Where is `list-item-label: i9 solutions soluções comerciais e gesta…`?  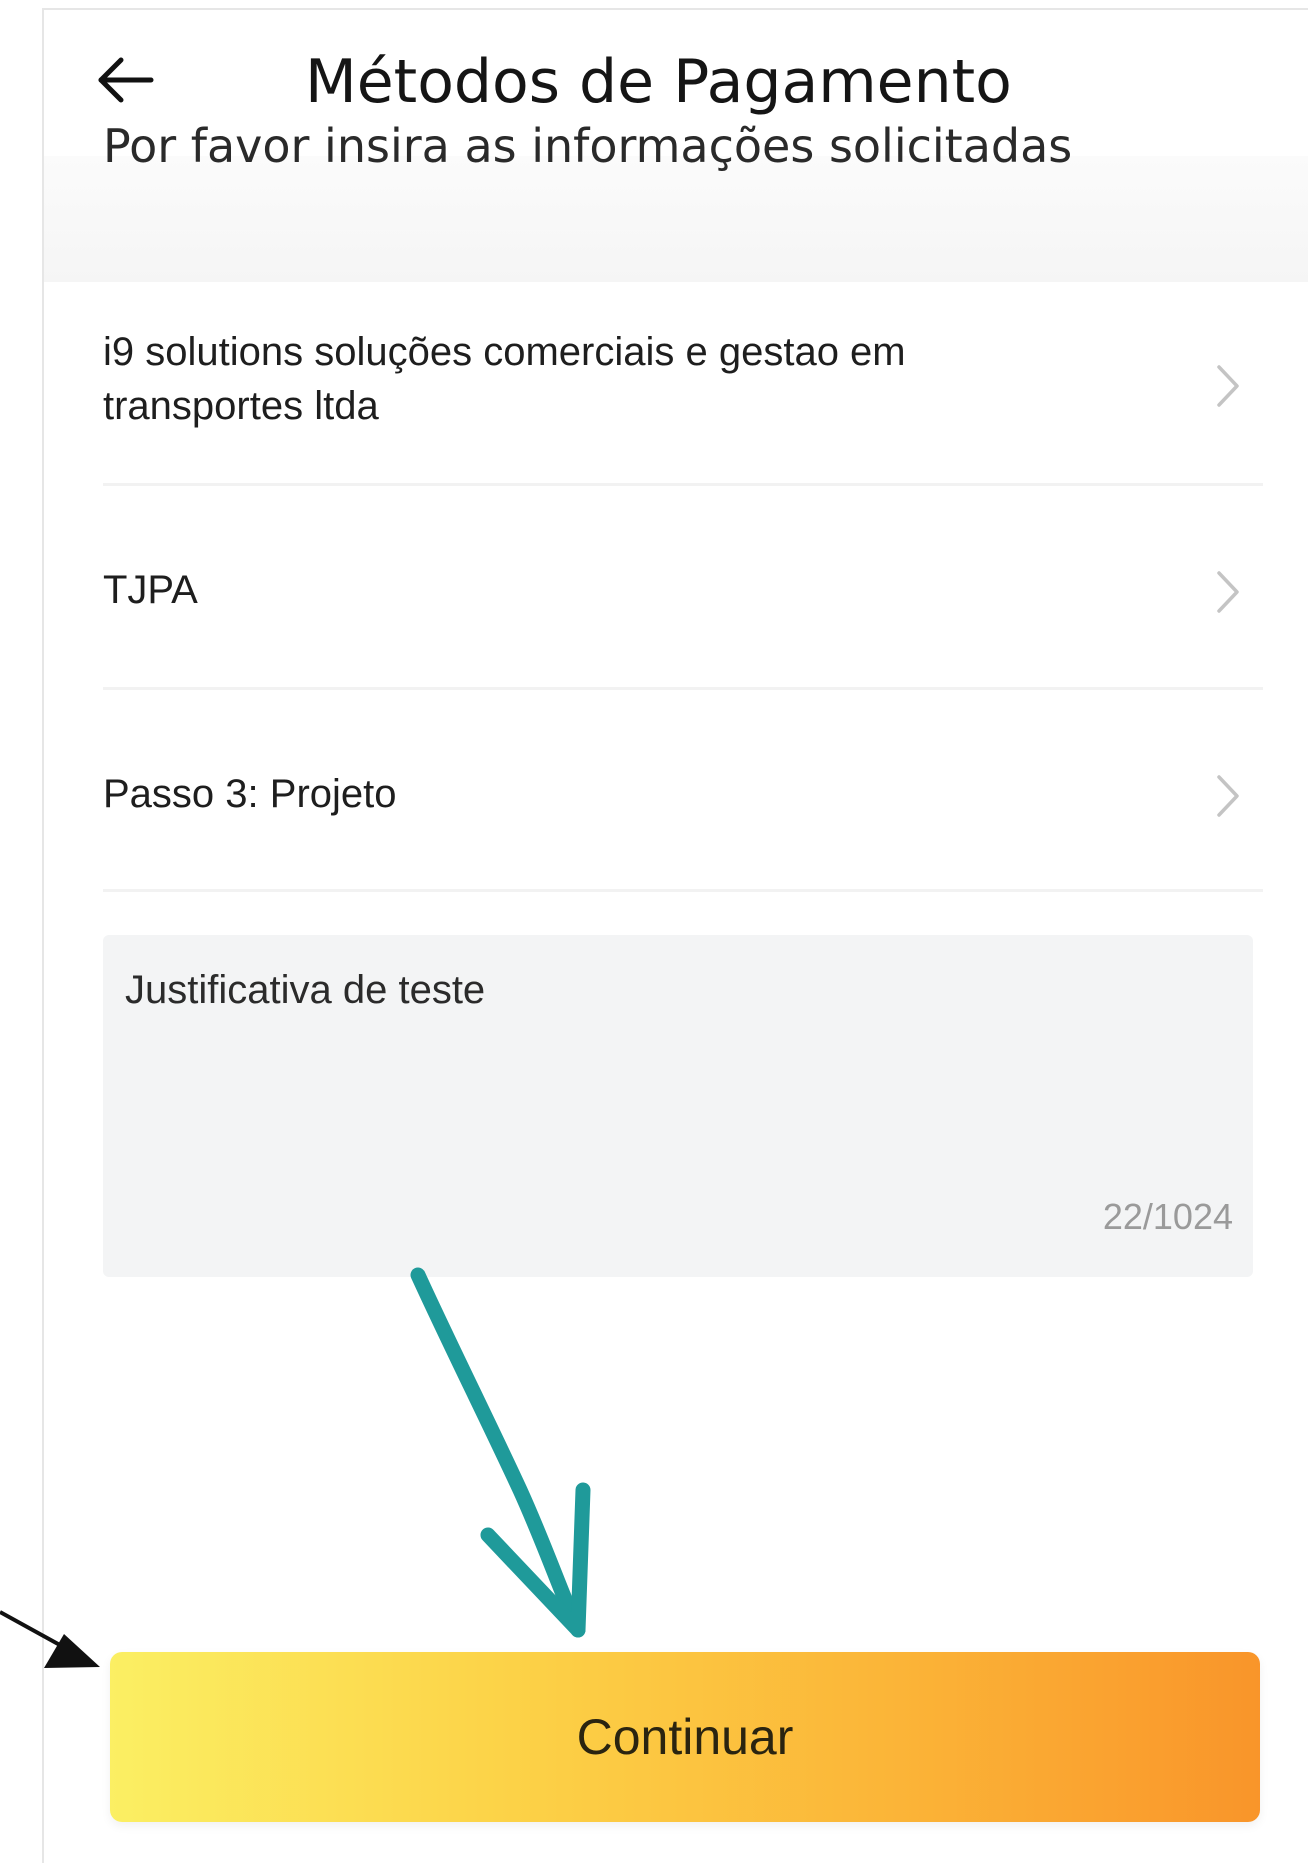 list-item-label: i9 solutions soluções comerciais e gesta… is located at coordinates (504, 379).